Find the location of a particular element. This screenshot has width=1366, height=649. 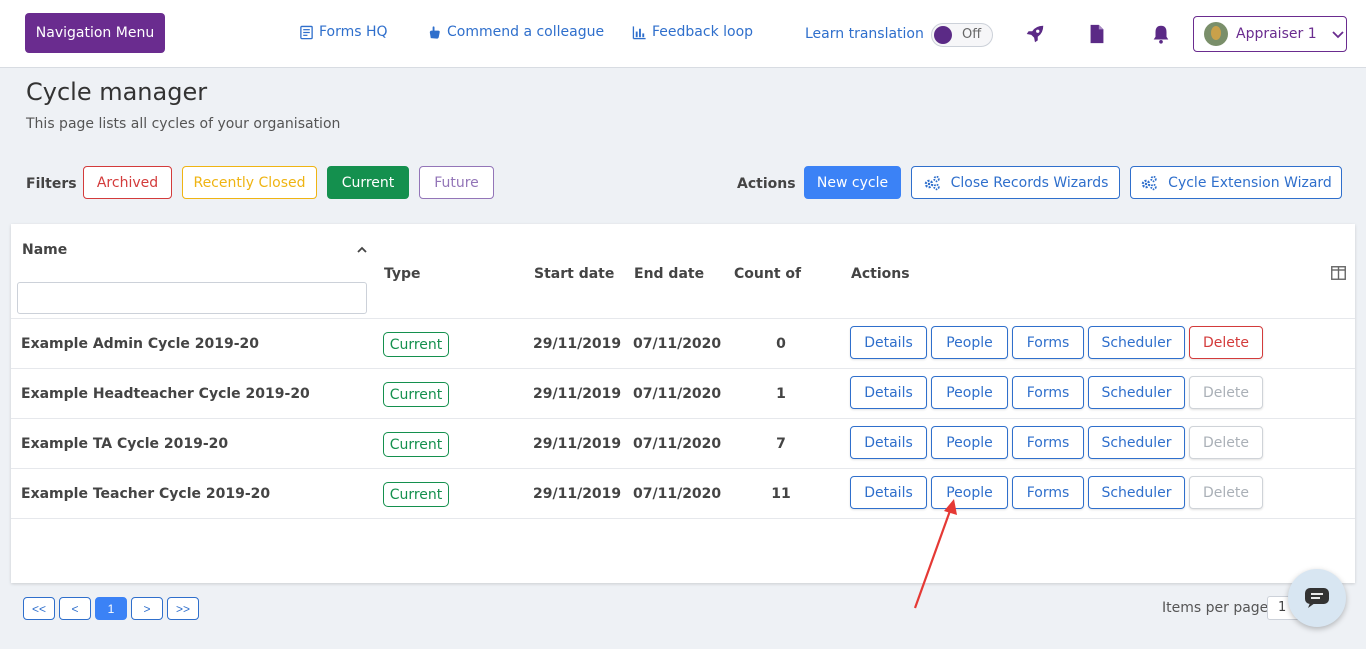

cycle-extension-wizard-button: Cycle Extension Wizard is located at coordinates (1236, 182).